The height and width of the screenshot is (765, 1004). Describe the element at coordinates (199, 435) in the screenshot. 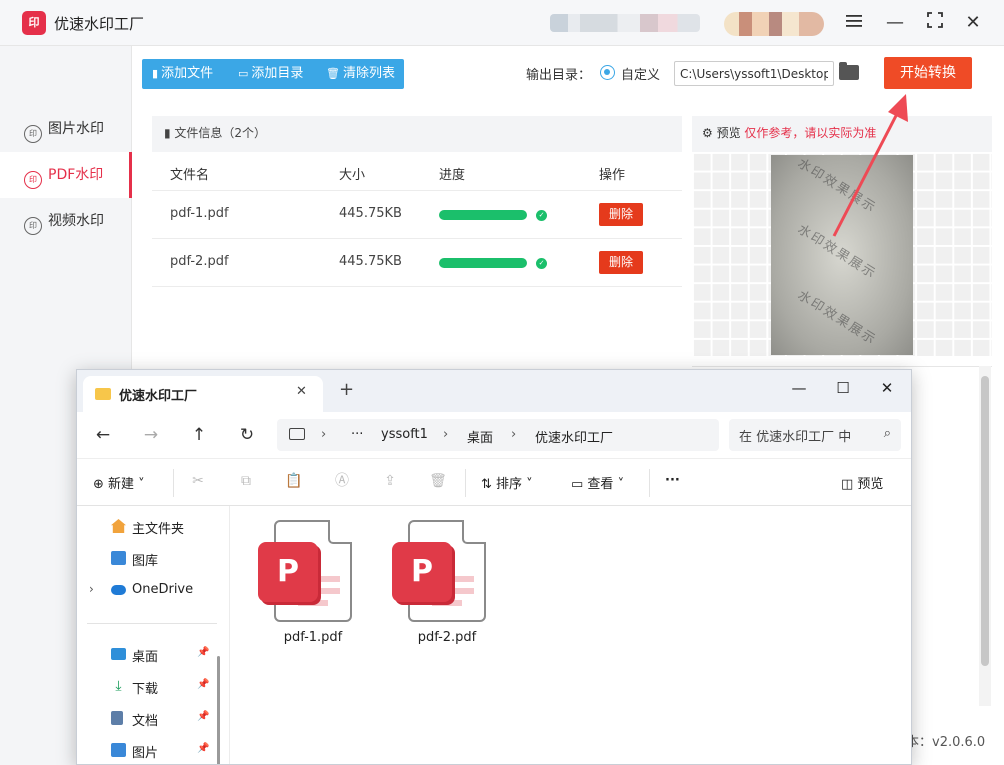

I see `up-icon: ↑` at that location.